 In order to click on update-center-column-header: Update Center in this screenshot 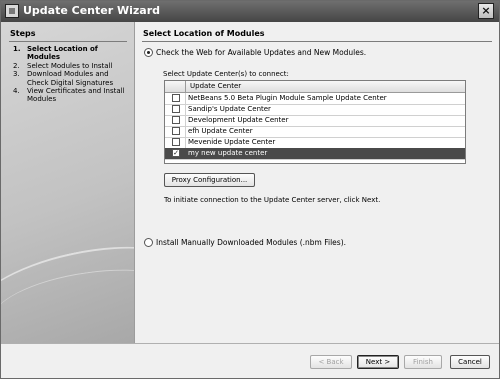, I will do `click(215, 86)`.